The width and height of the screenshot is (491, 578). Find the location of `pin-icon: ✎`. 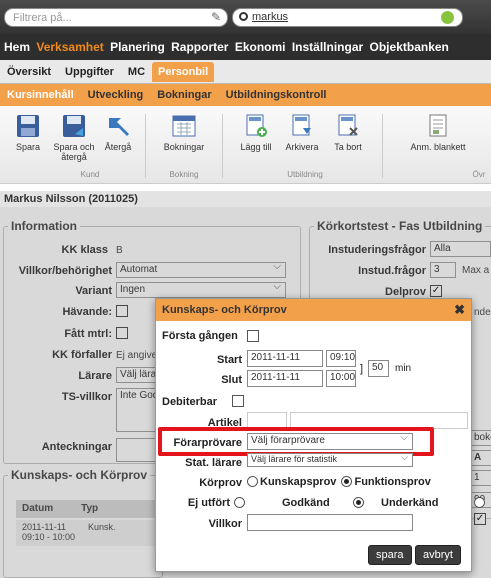

pin-icon: ✎ is located at coordinates (216, 17).